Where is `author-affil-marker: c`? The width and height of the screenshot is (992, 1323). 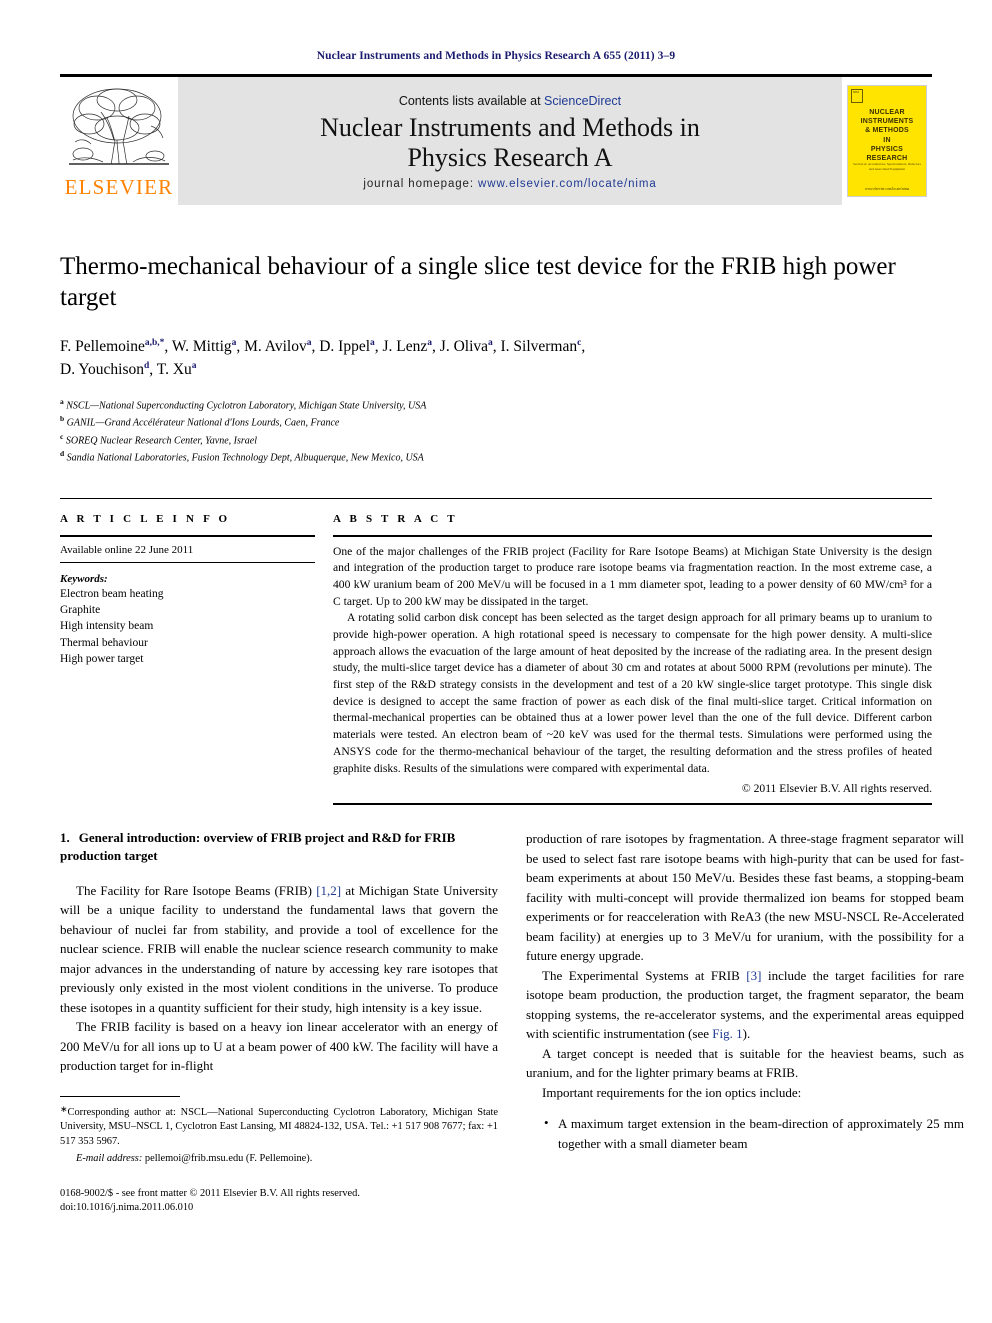
author-affil-marker: c is located at coordinates (579, 343).